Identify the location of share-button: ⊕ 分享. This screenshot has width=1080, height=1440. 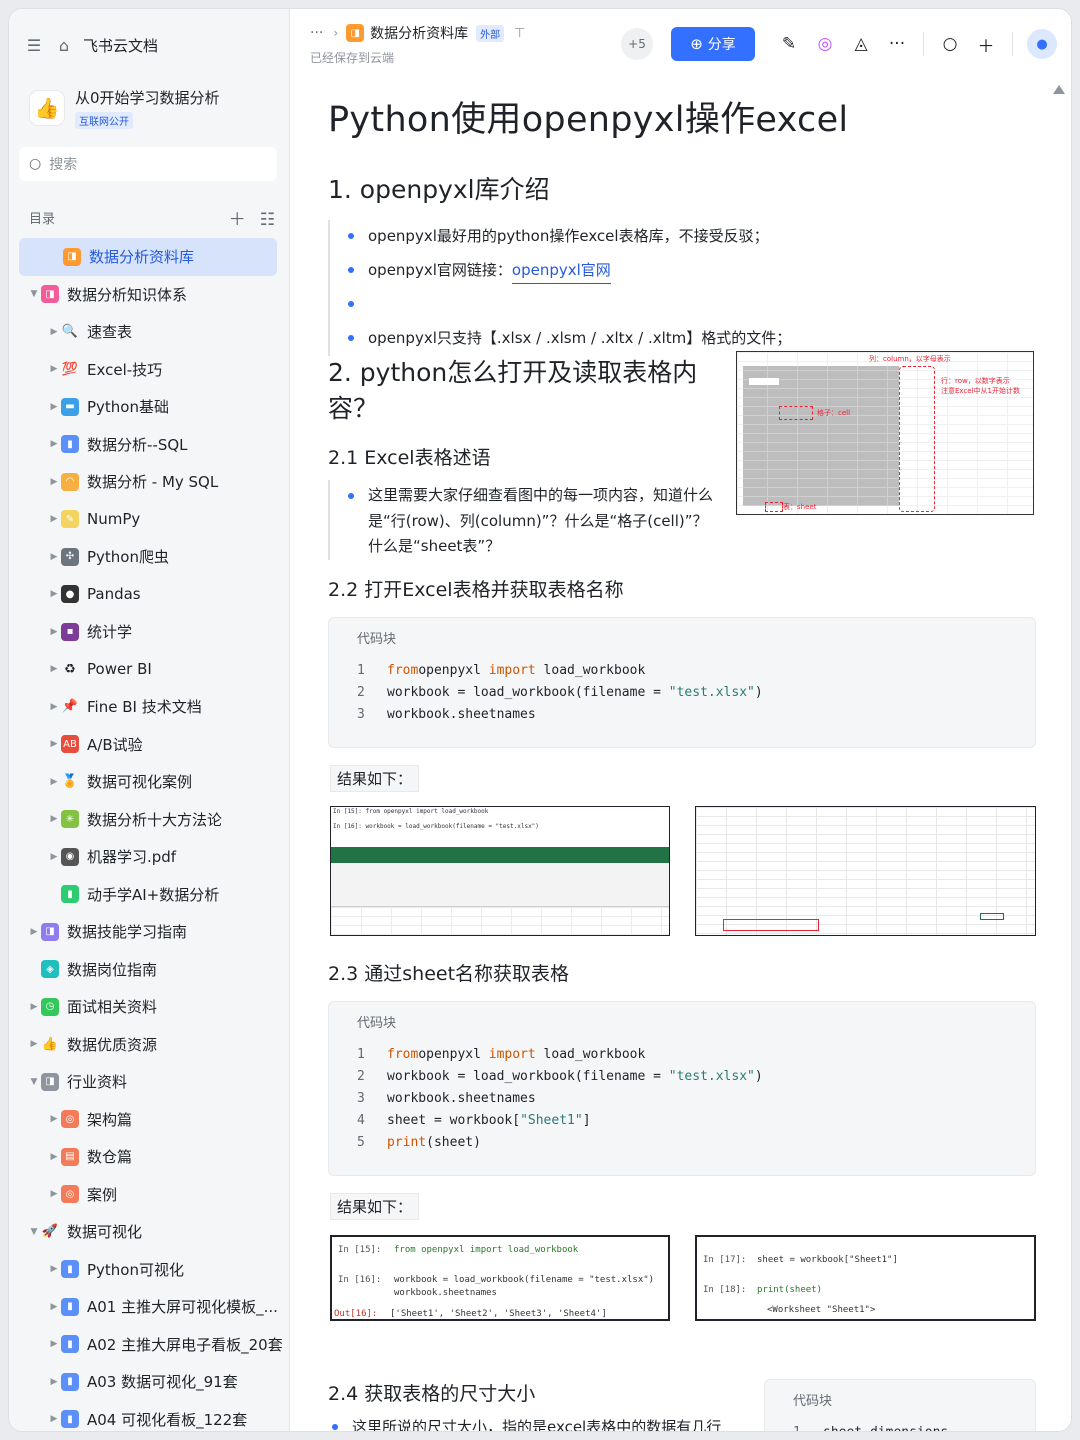
(713, 44).